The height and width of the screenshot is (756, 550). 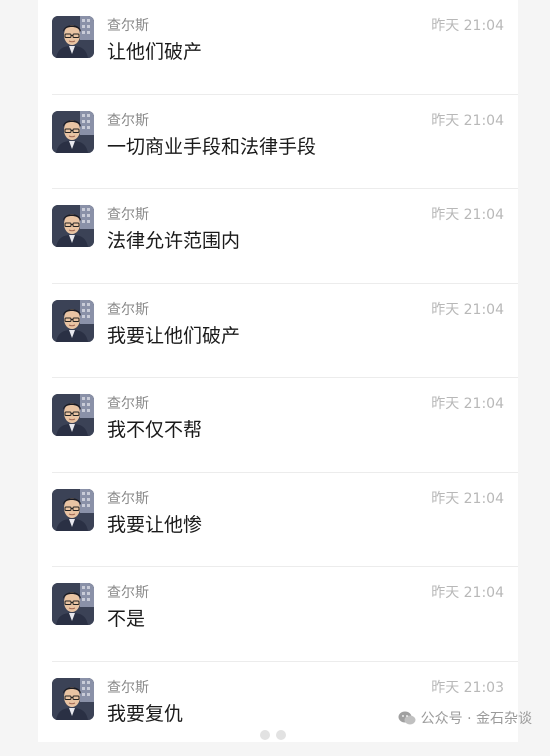 I want to click on message-item: 查尔斯 昨天 21:04 一切商业手段和法律手段, so click(x=278, y=142).